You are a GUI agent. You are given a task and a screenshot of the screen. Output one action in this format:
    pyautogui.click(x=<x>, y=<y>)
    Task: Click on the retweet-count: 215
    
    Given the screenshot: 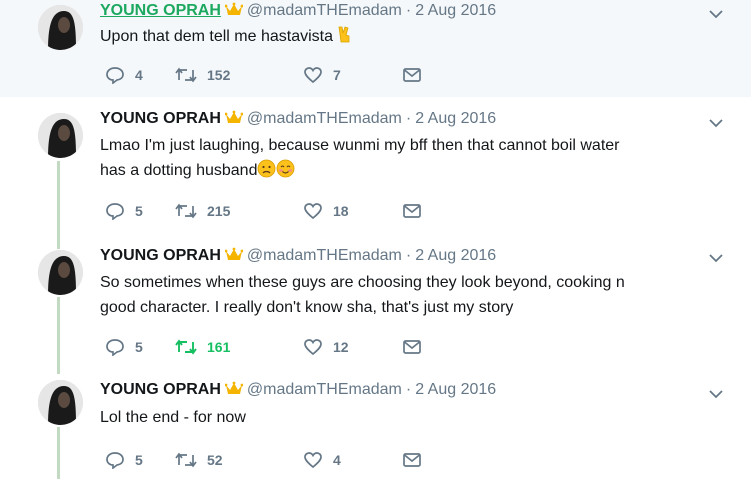 What is the action you would take?
    pyautogui.click(x=219, y=211)
    